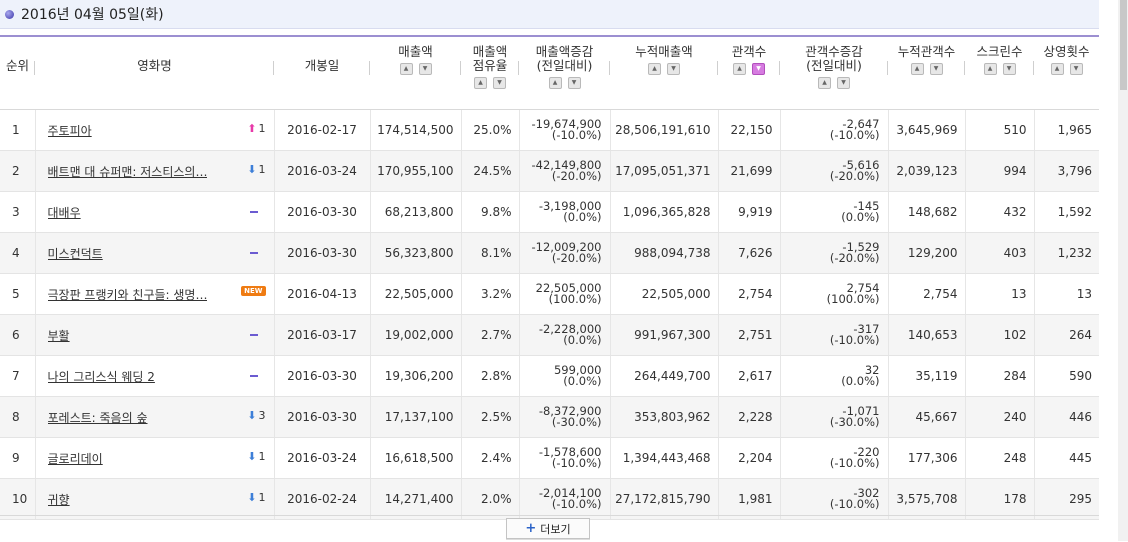  Describe the element at coordinates (416, 130) in the screenshot. I see `sales-cell: 174,514,500` at that location.